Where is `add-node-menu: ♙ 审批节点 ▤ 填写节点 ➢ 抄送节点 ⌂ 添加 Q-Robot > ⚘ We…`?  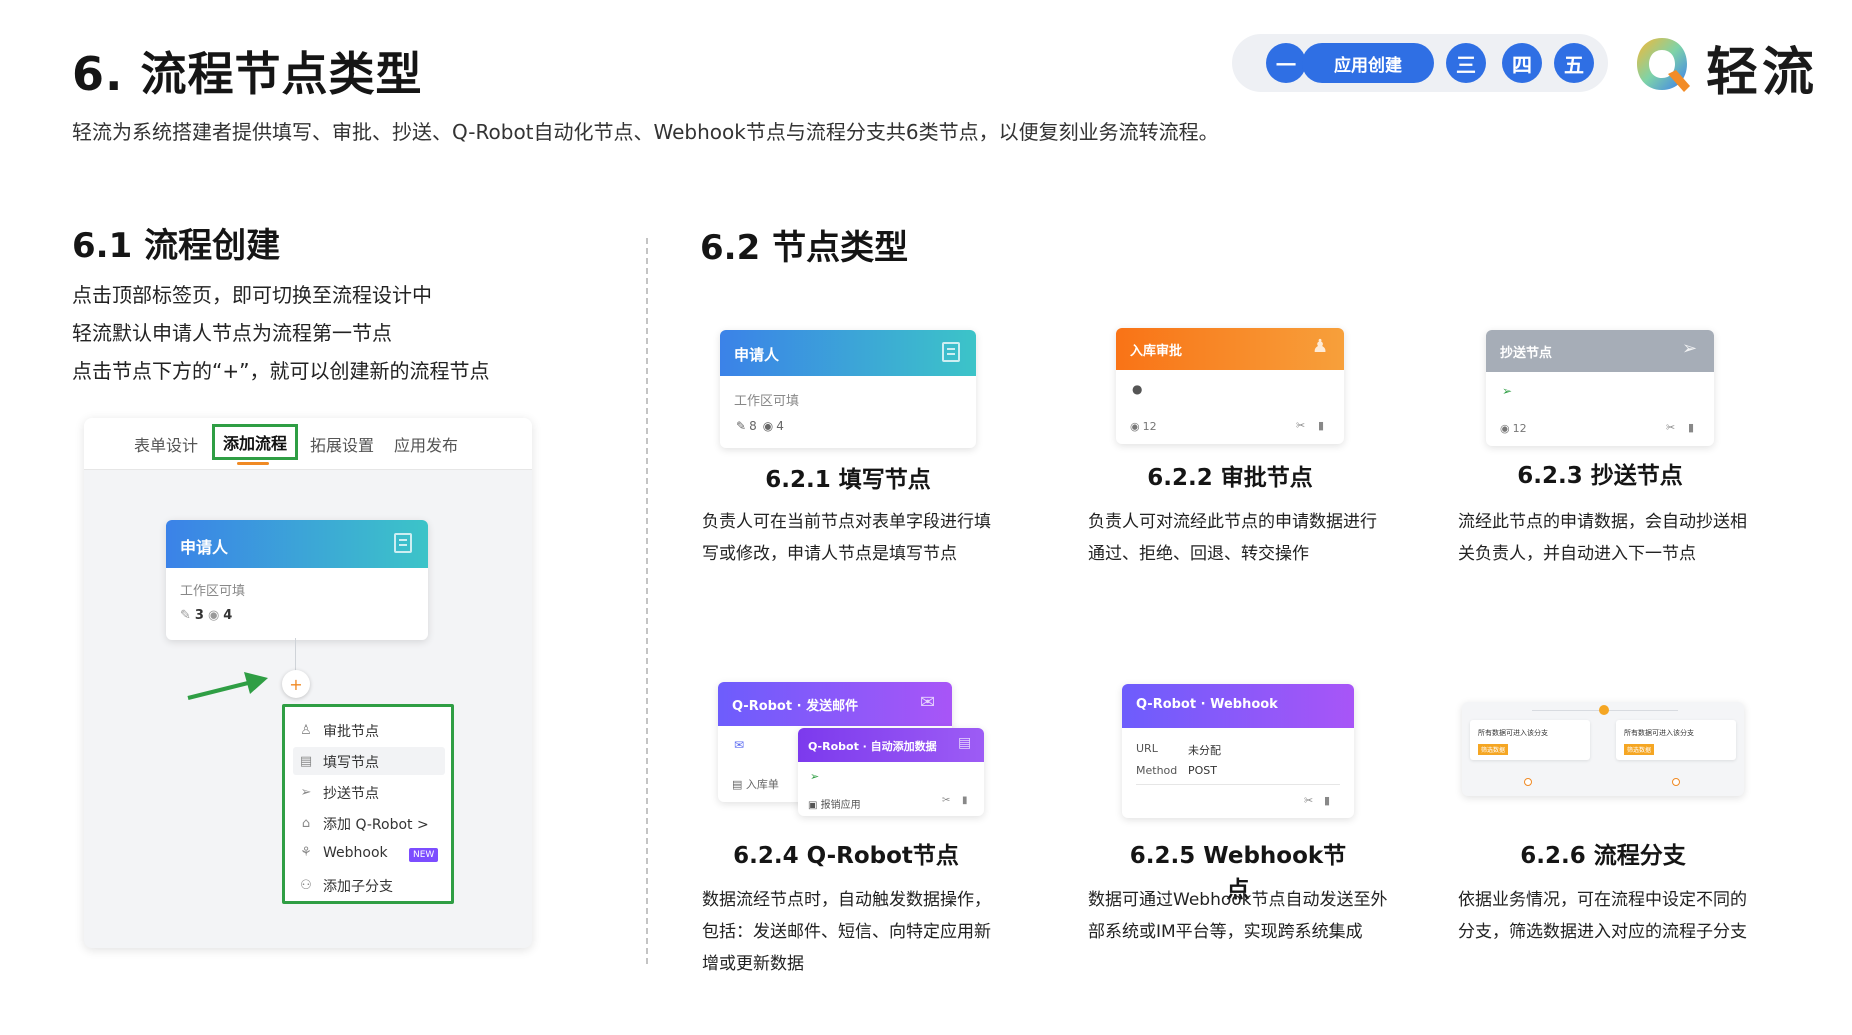 add-node-menu: ♙ 审批节点 ▤ 填写节点 ➢ 抄送节点 ⌂ 添加 Q-Robot > ⚘ We… is located at coordinates (368, 804).